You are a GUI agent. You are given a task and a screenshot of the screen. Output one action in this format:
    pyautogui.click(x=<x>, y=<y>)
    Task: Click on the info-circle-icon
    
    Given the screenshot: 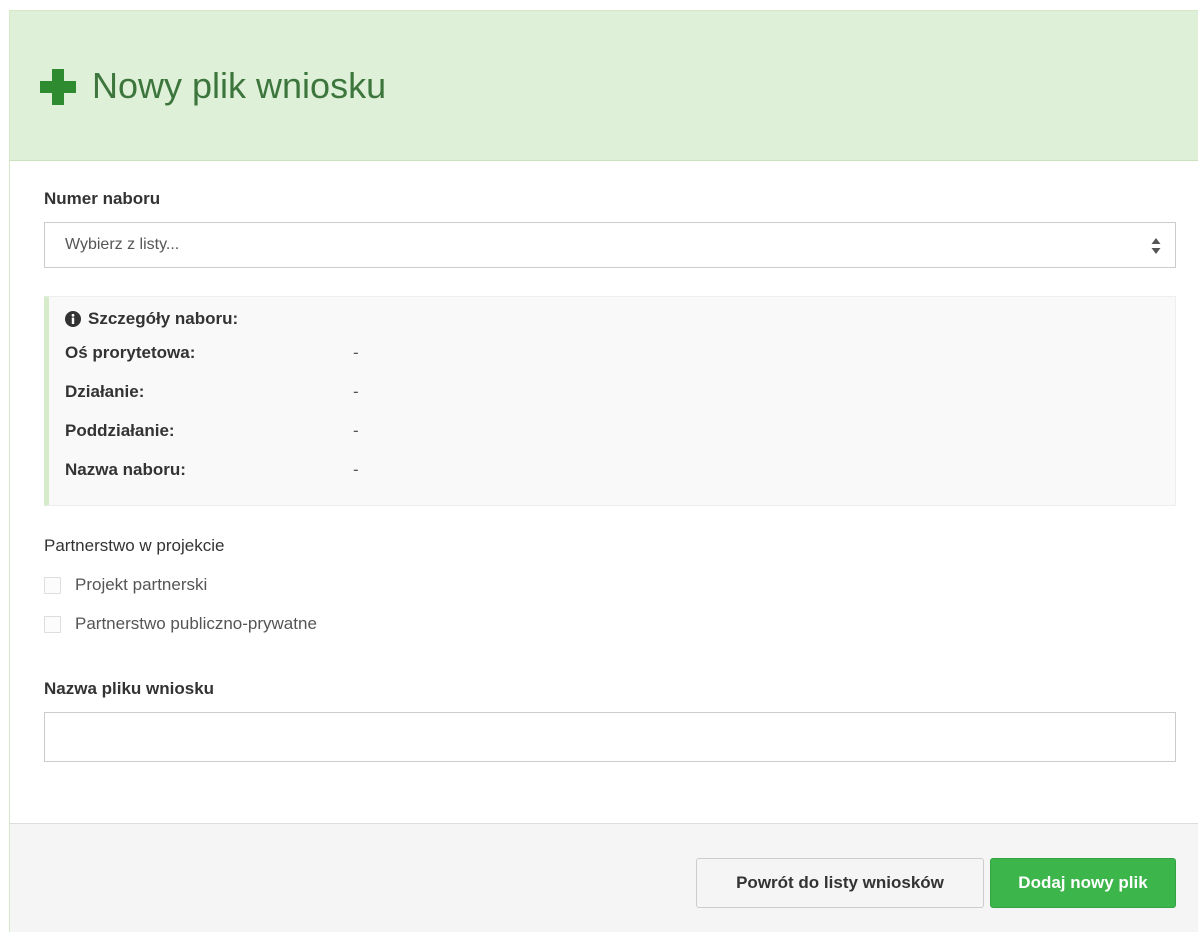 What is the action you would take?
    pyautogui.click(x=73, y=319)
    